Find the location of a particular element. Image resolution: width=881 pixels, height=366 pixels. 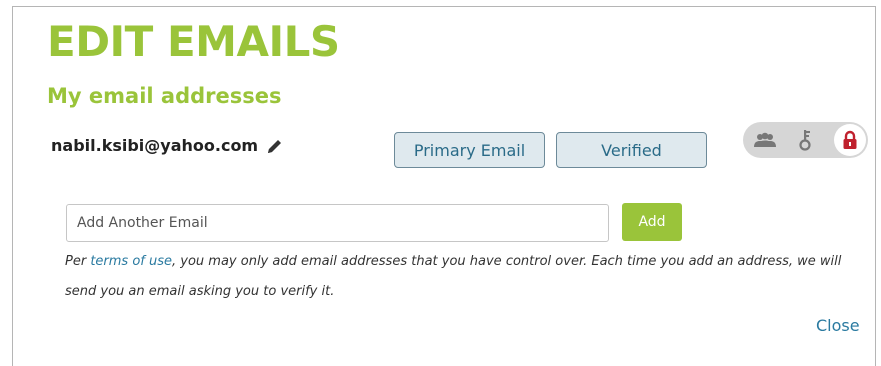

add-button: Add is located at coordinates (652, 222).